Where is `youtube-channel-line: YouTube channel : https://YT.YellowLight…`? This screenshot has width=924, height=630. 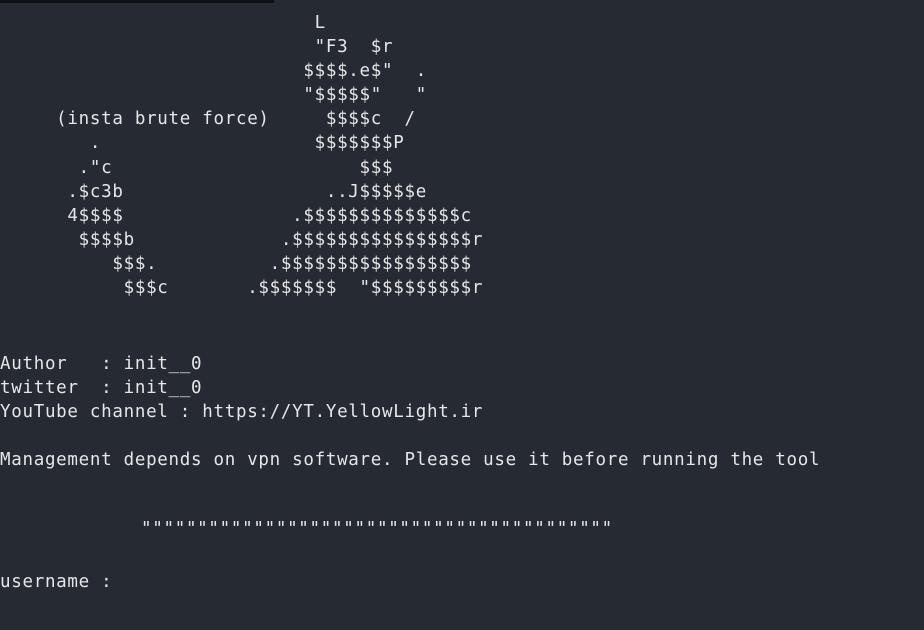 youtube-channel-line: YouTube channel : https://YT.YellowLight… is located at coordinates (242, 412).